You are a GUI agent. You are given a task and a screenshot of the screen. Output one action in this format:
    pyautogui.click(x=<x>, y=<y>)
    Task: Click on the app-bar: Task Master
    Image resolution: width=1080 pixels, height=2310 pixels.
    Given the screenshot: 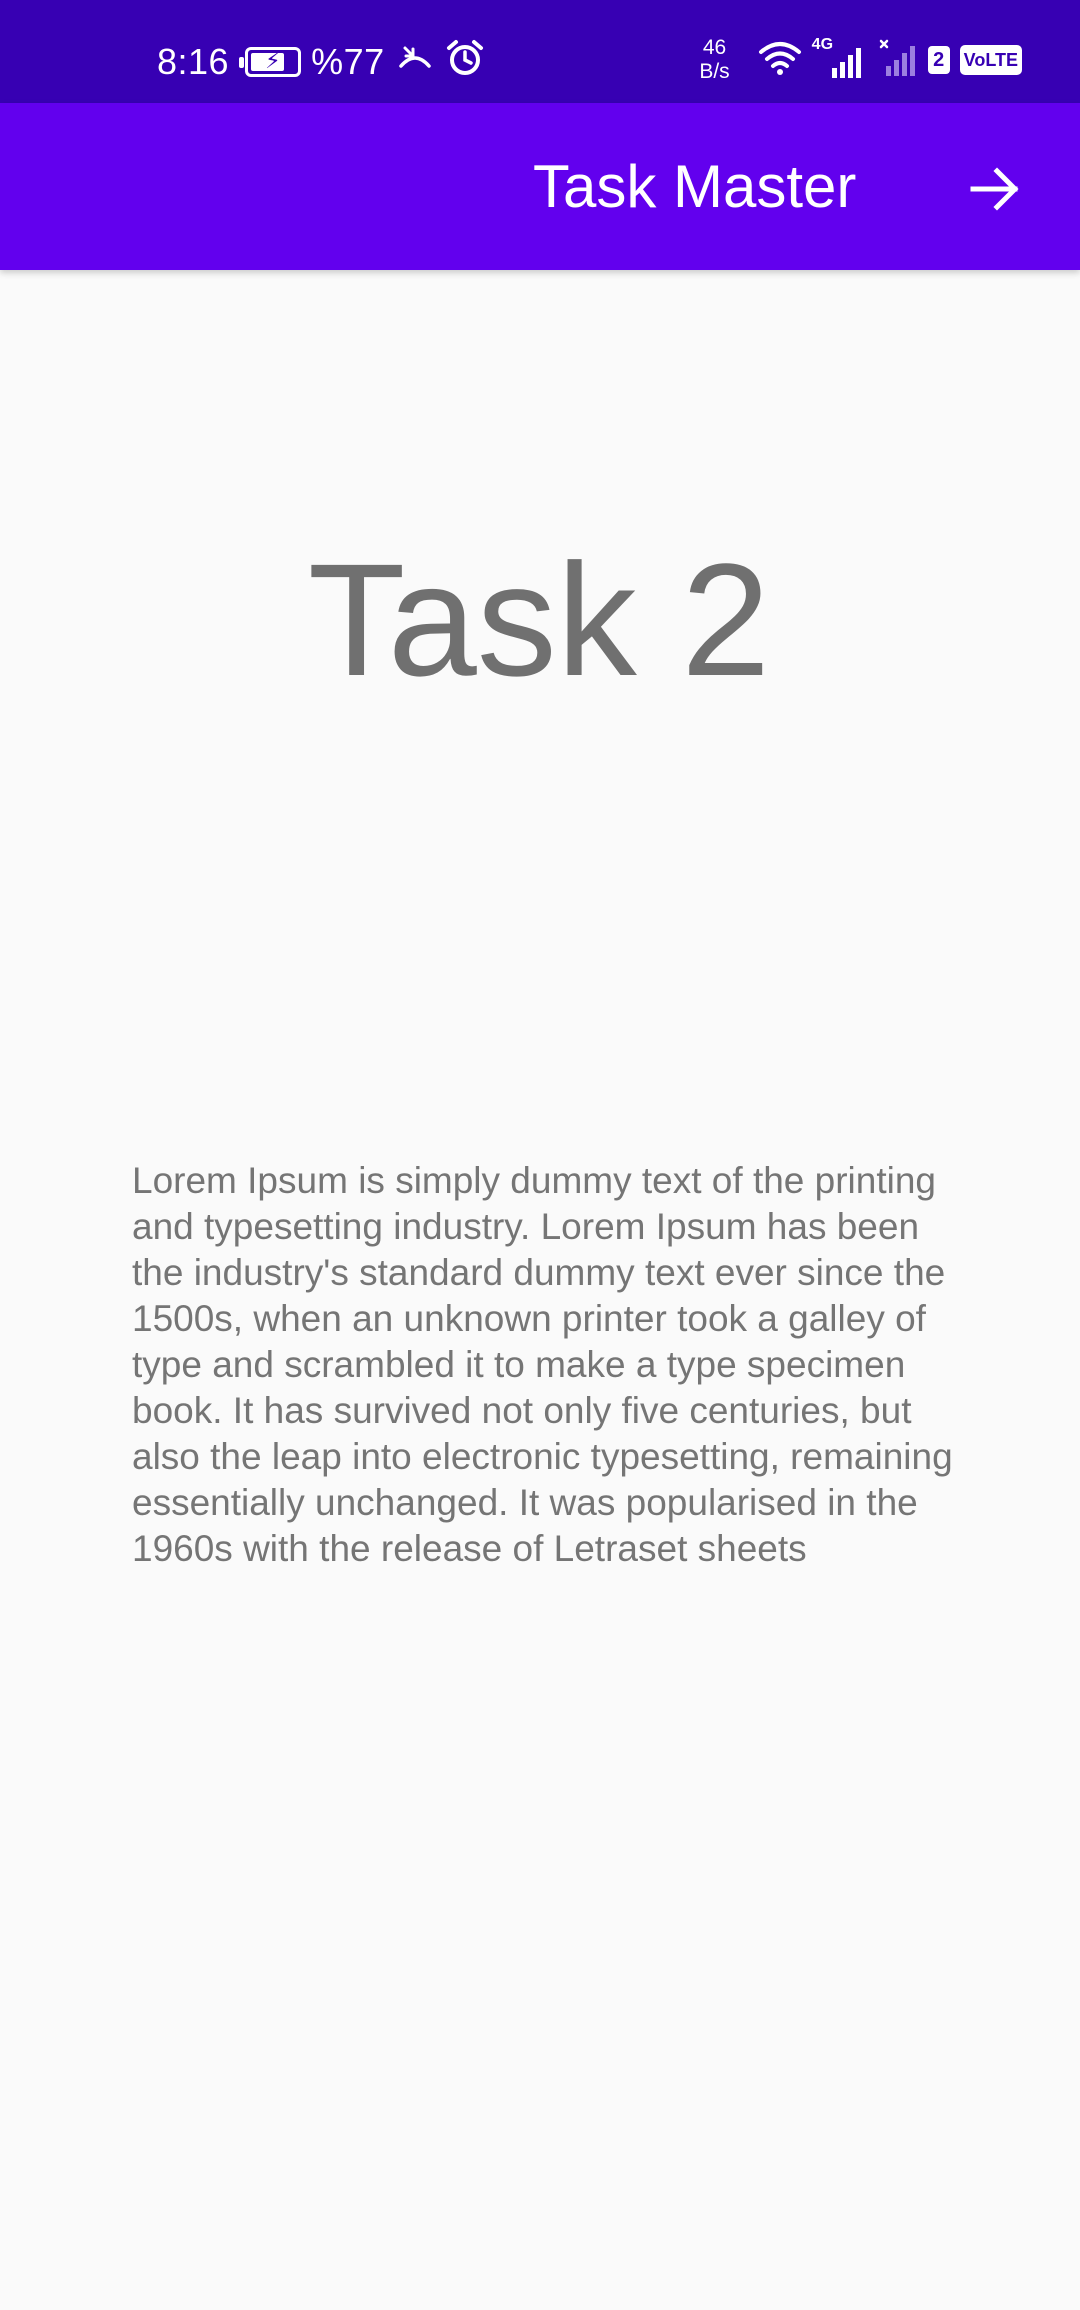 What is the action you would take?
    pyautogui.click(x=540, y=186)
    